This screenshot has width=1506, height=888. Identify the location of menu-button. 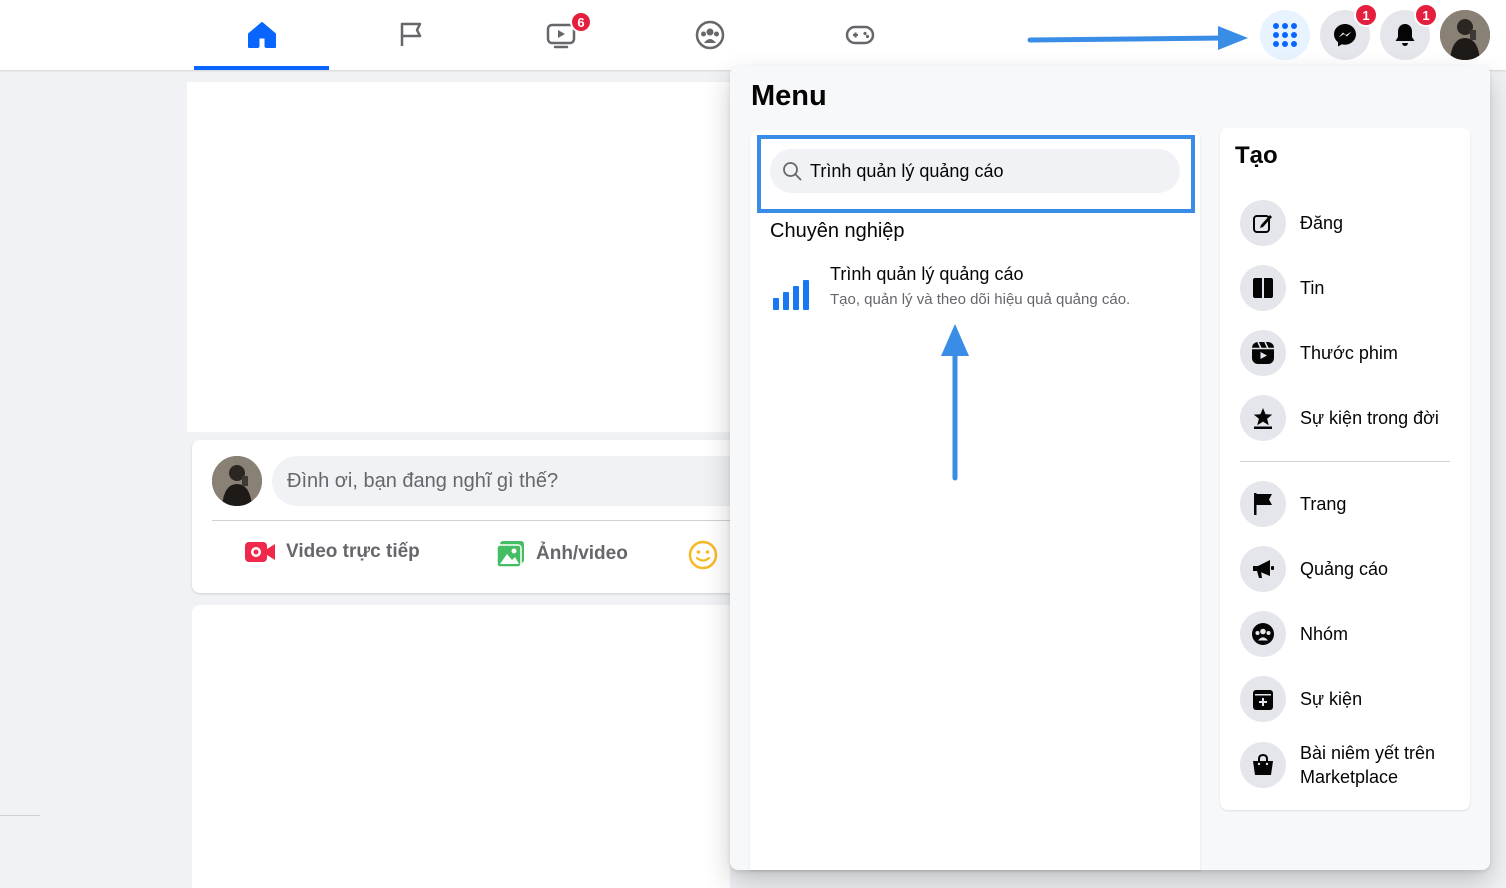
(1285, 35).